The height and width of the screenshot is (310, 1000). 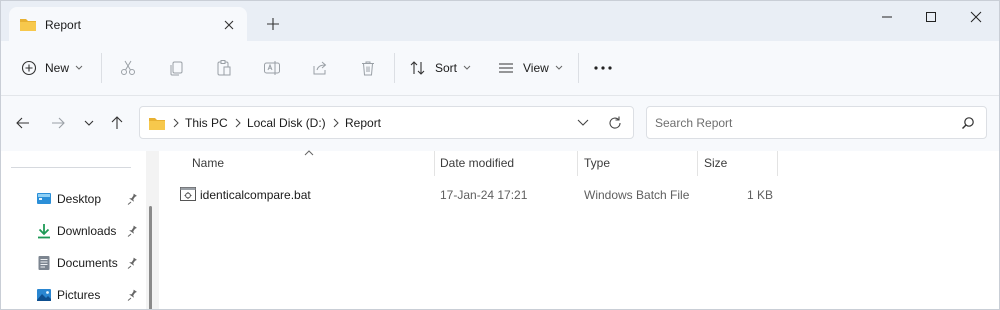 I want to click on maximize-icon, so click(x=931, y=17).